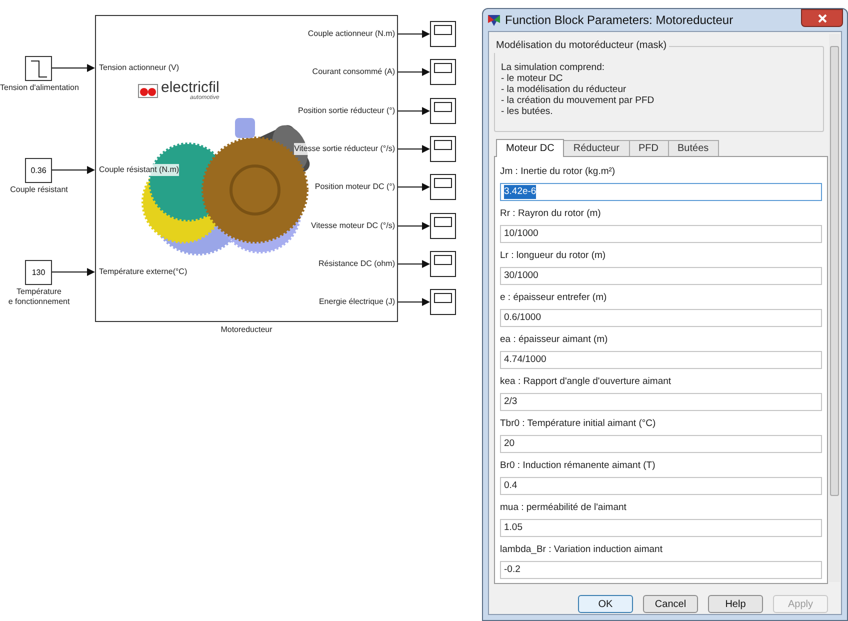 This screenshot has width=848, height=621. I want to click on close-button, so click(822, 18).